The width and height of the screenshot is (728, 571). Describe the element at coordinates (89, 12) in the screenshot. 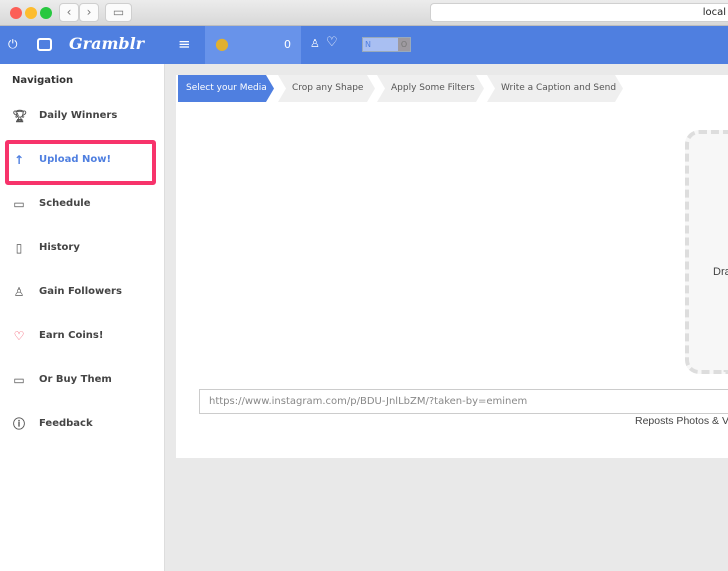

I see `forward-button: ›` at that location.